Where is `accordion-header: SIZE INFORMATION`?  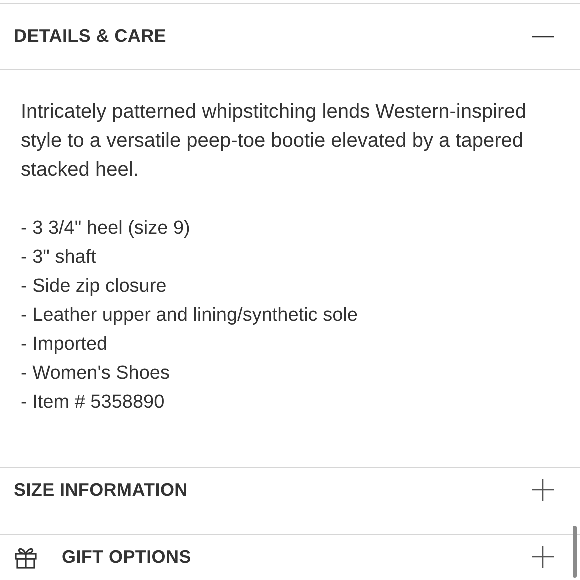 accordion-header: SIZE INFORMATION is located at coordinates (290, 501).